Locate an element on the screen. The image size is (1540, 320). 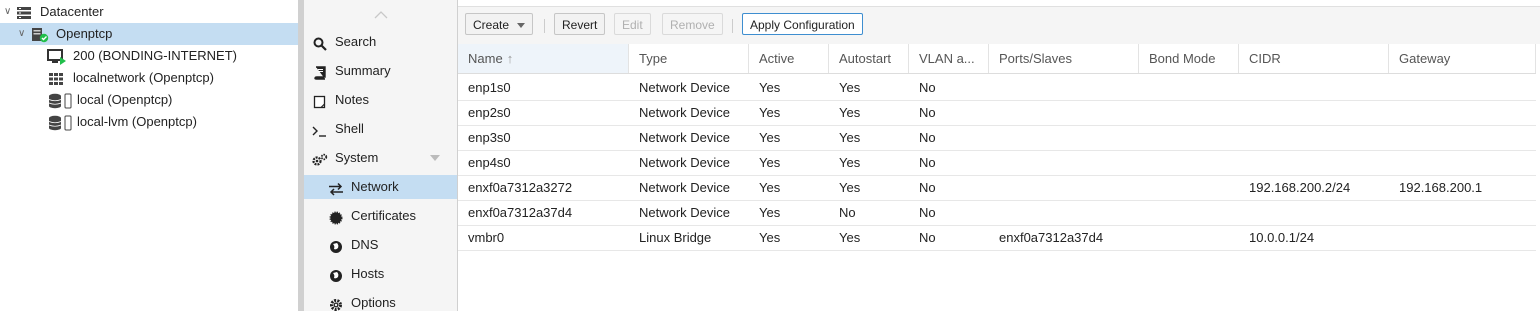
column-header-cidr: CIDR is located at coordinates (1314, 58).